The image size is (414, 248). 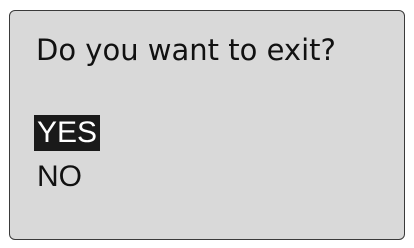 I want to click on yes-option: YES, so click(x=67, y=133).